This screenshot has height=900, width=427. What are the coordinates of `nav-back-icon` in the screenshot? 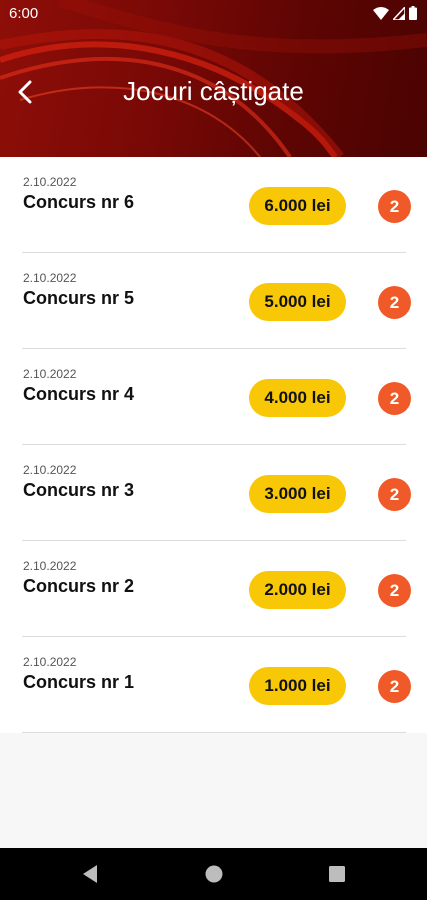 It's located at (90, 874).